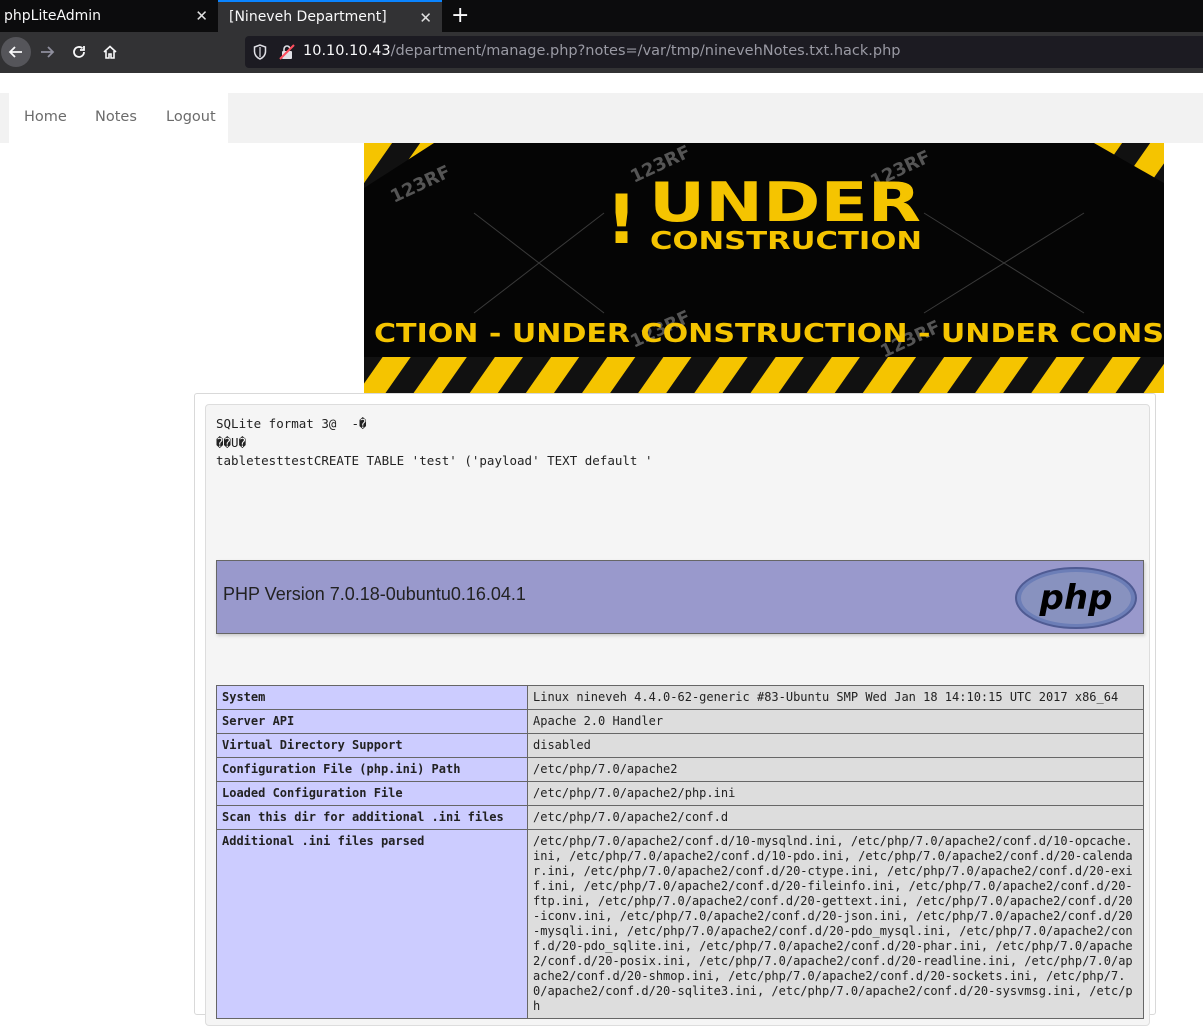 The height and width of the screenshot is (1026, 1203). I want to click on forward-arrow-icon, so click(47, 52).